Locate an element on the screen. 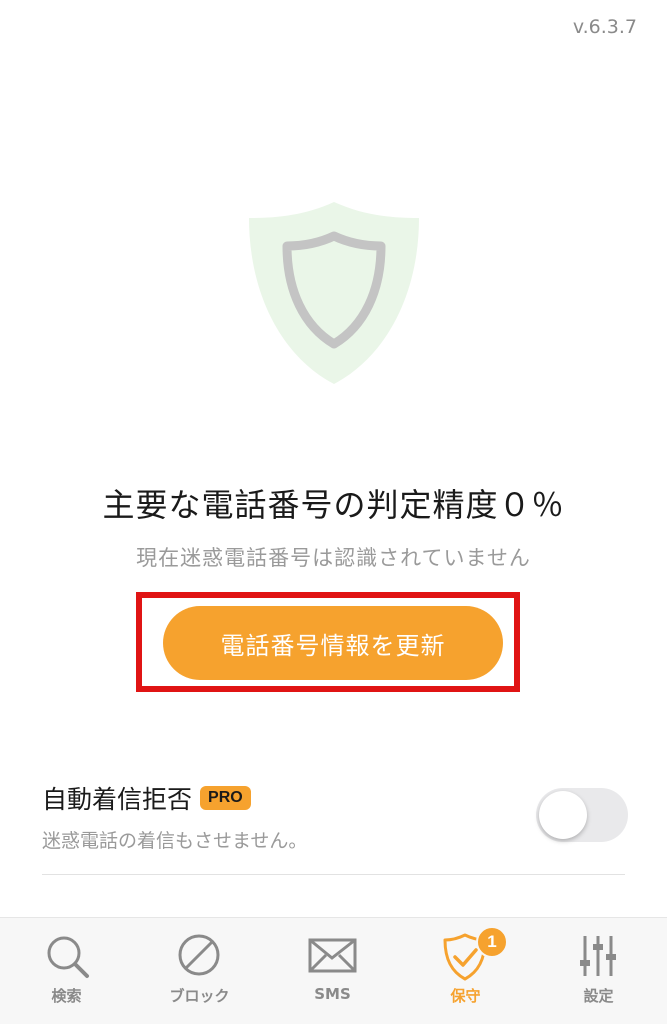  tab-search: 検索 is located at coordinates (66, 971).